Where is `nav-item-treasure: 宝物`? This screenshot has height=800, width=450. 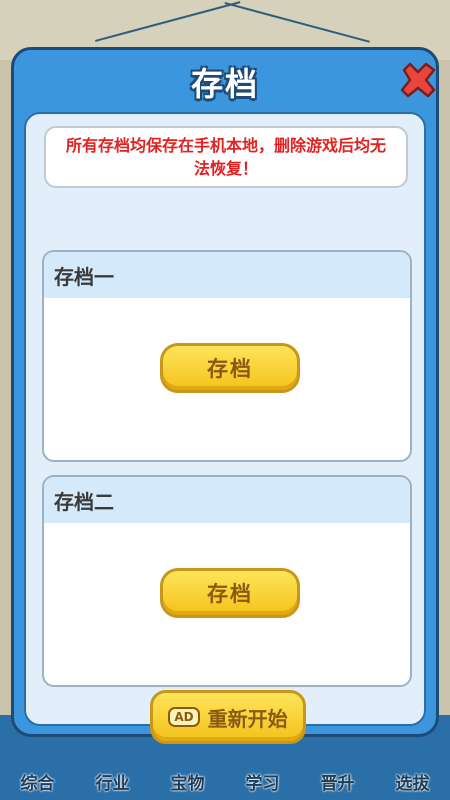
nav-item-treasure: 宝物 is located at coordinates (188, 783).